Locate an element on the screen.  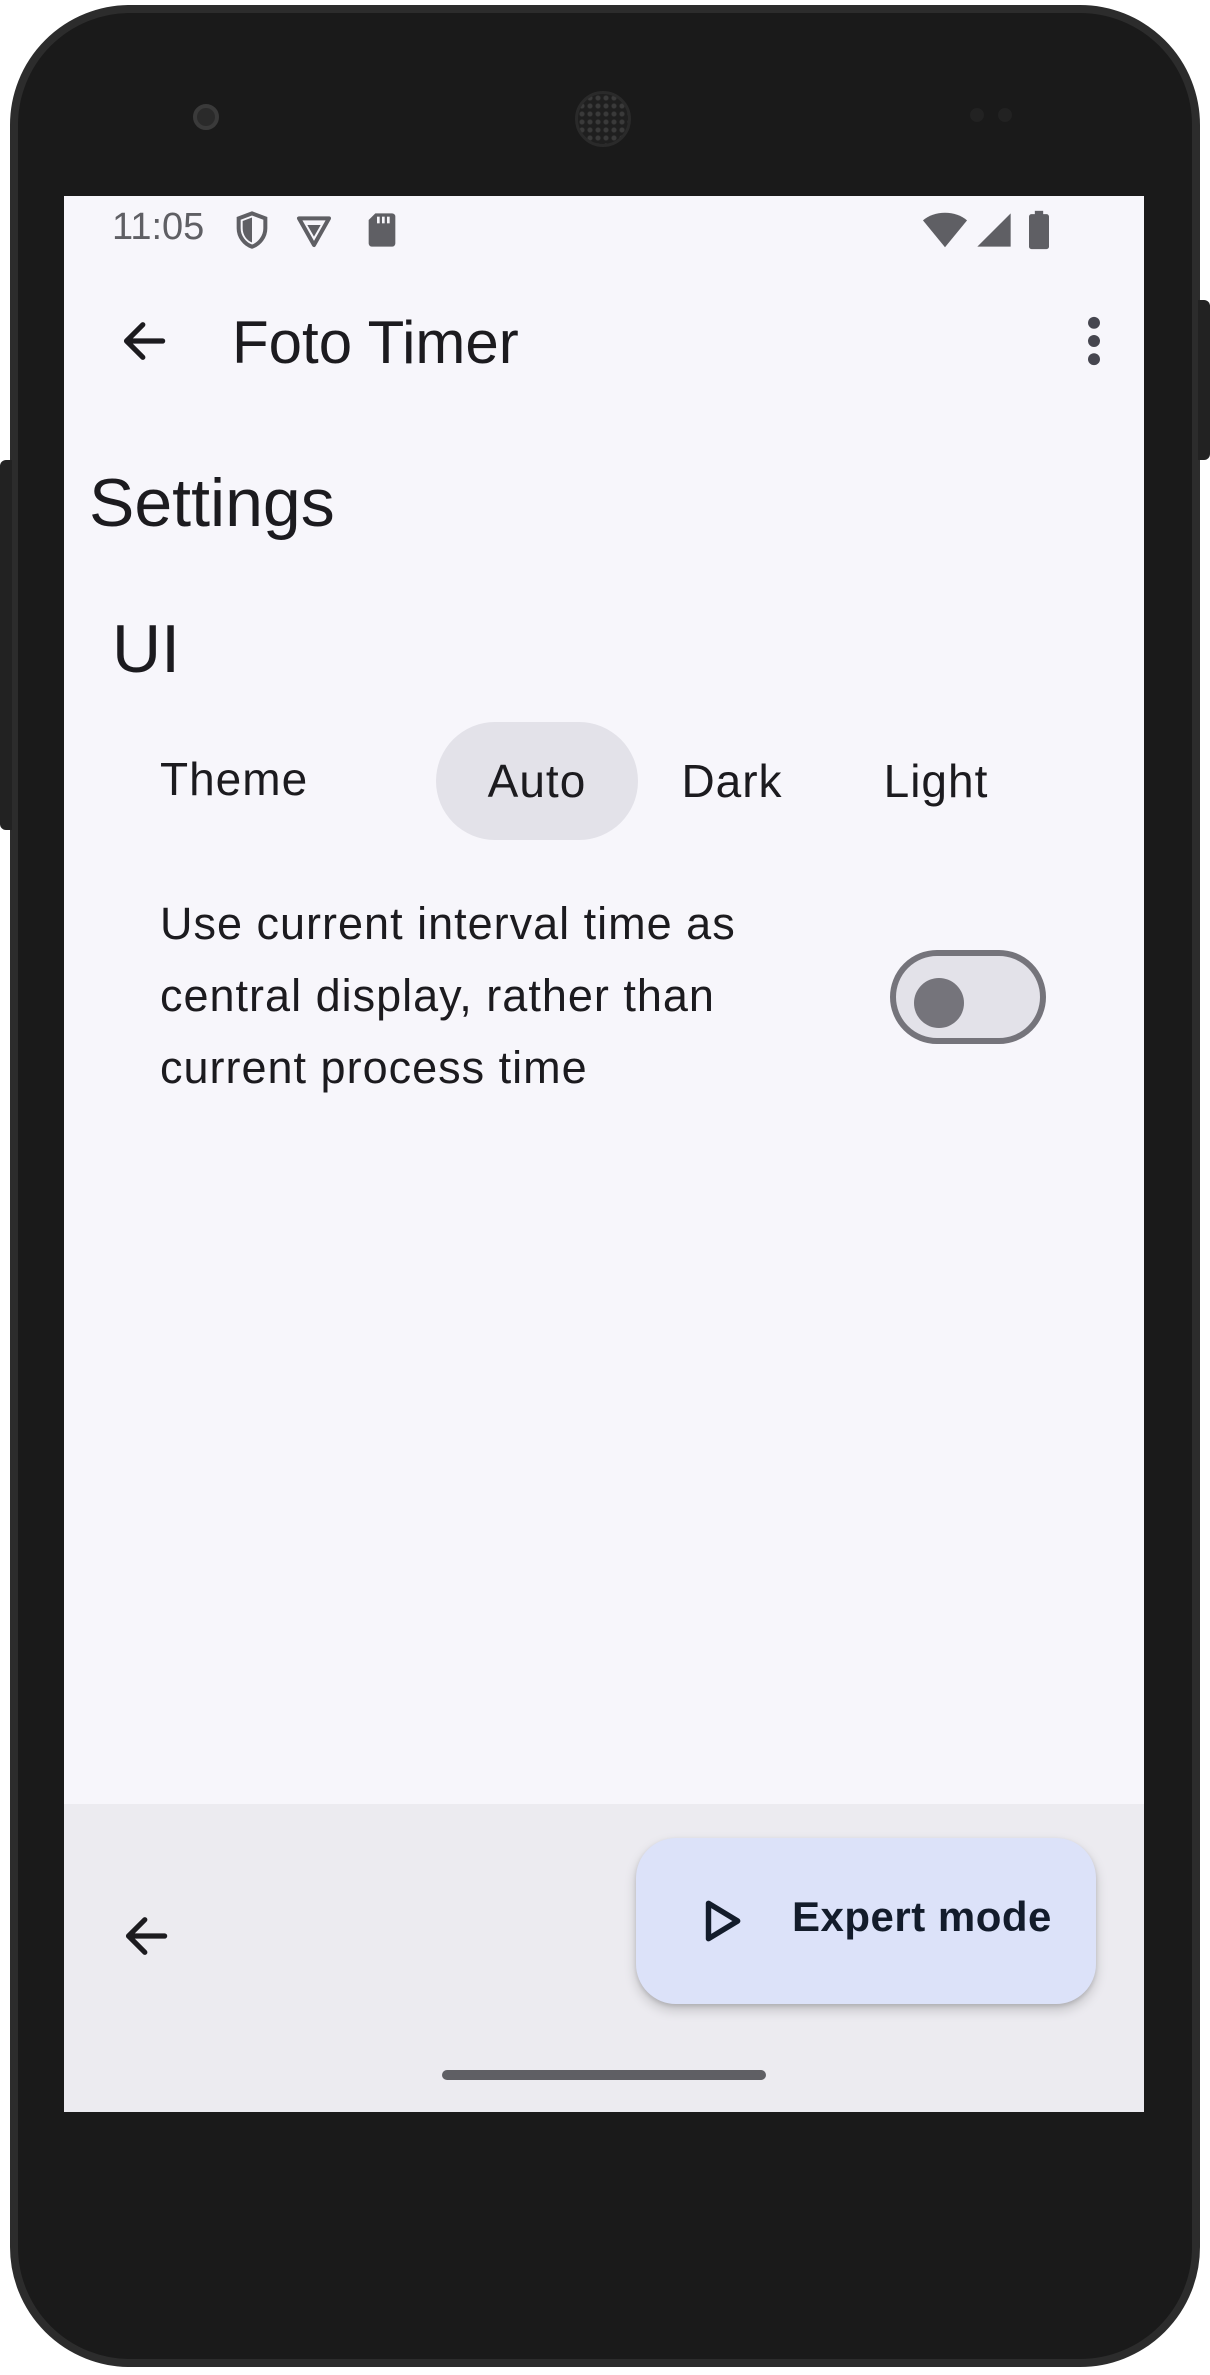
page-title: Settings is located at coordinates (212, 503).